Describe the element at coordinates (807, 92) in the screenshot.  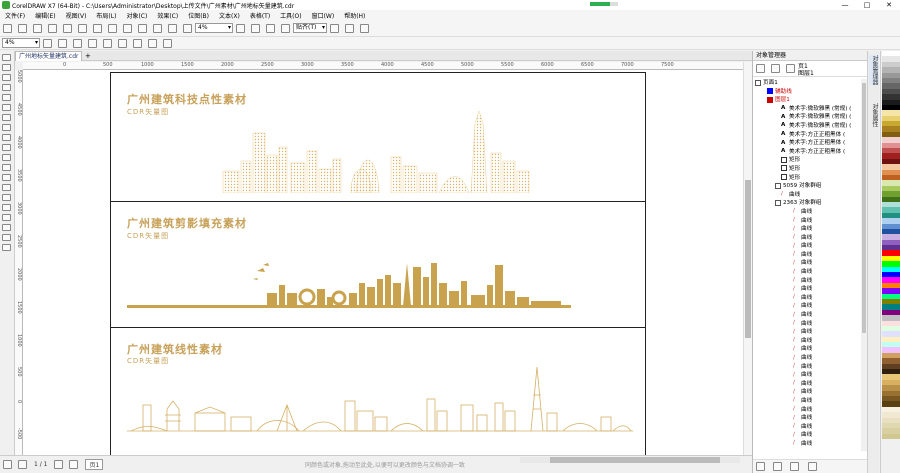
I see `tree-row-guides: 辅助线` at that location.